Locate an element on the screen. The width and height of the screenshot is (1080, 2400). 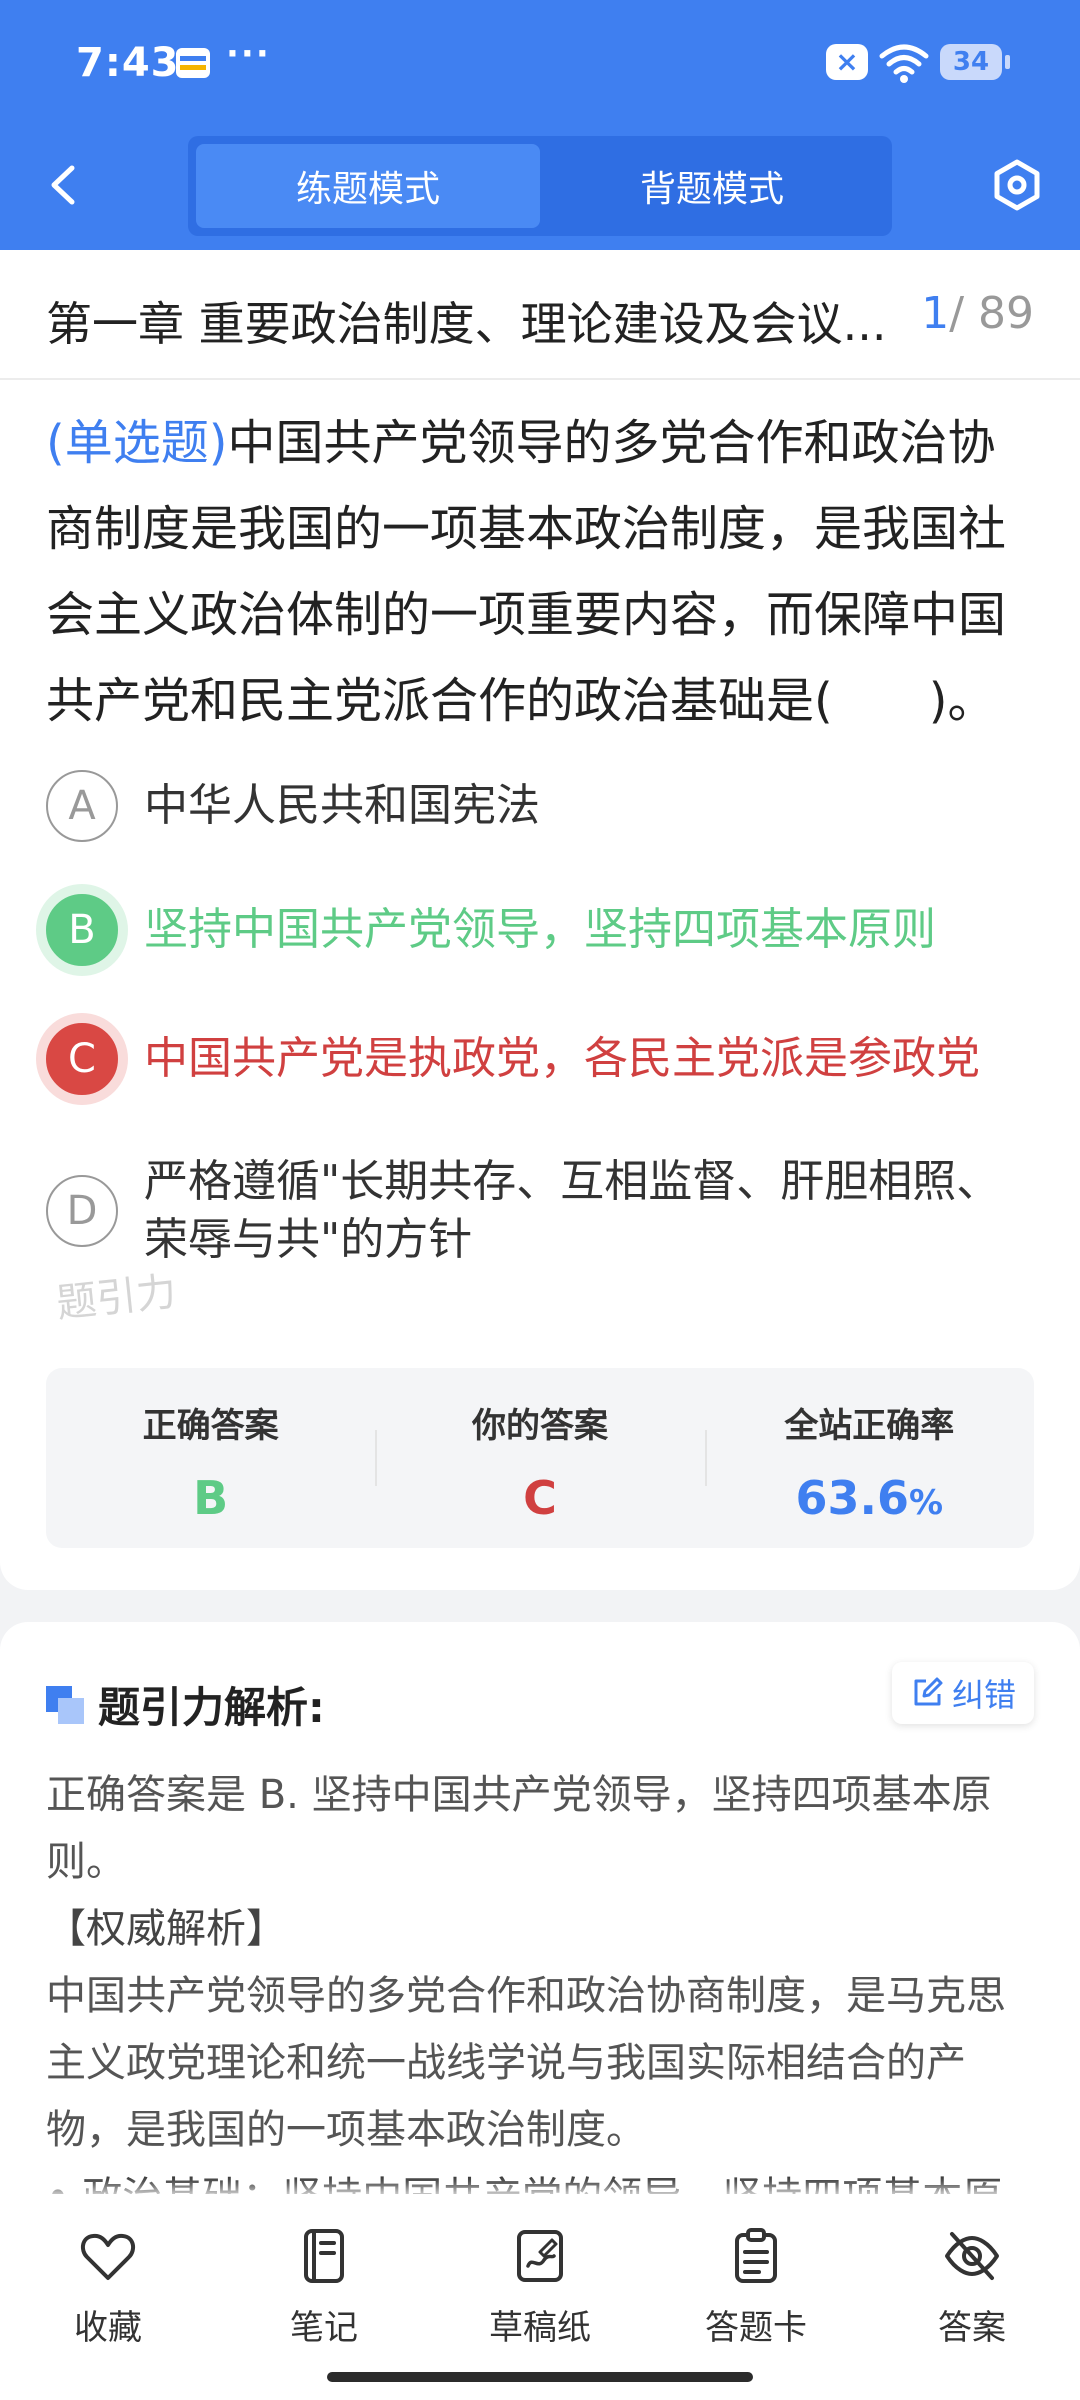
progress-total: / 89 is located at coordinates (991, 313).